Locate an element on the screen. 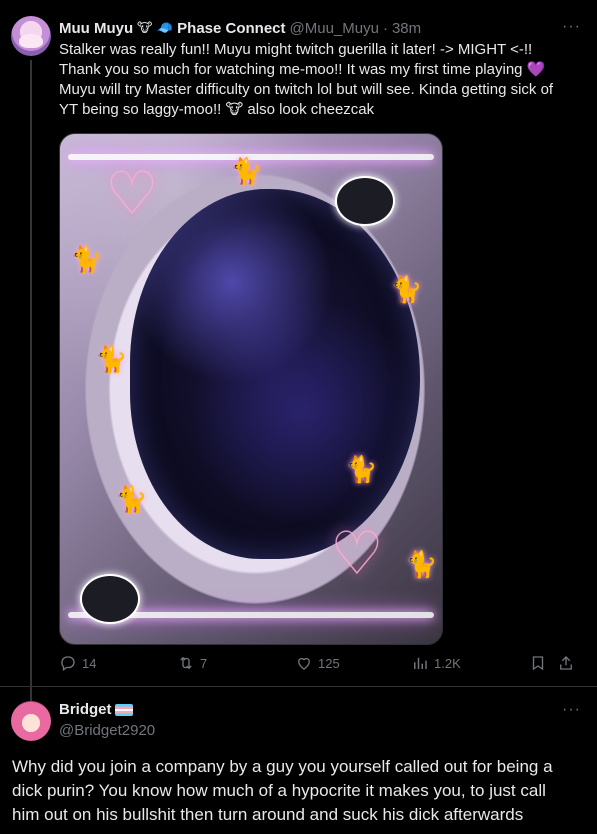 Image resolution: width=597 pixels, height=834 pixels. repost-button: 7 is located at coordinates (192, 663).